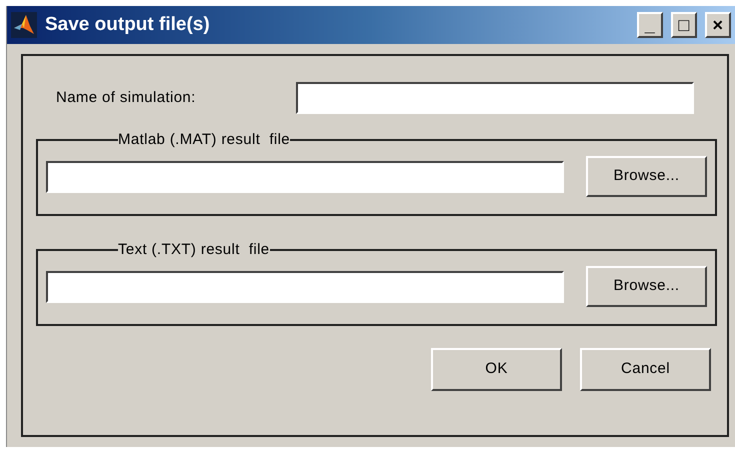 The width and height of the screenshot is (735, 453). Describe the element at coordinates (128, 24) in the screenshot. I see `window-title: Save output file(s)` at that location.